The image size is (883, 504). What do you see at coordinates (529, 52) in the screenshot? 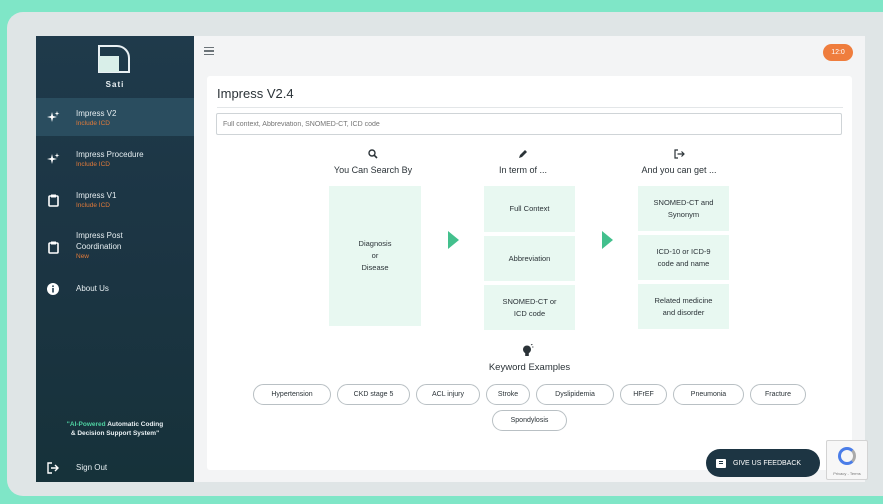
I see `top-bar: 12:0` at bounding box center [529, 52].